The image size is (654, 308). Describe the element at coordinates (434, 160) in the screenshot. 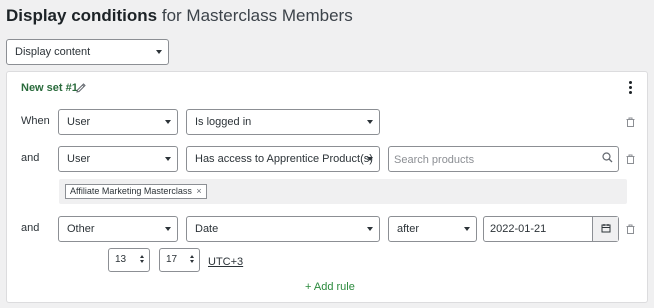

I see `search-placeholder: Search products` at that location.